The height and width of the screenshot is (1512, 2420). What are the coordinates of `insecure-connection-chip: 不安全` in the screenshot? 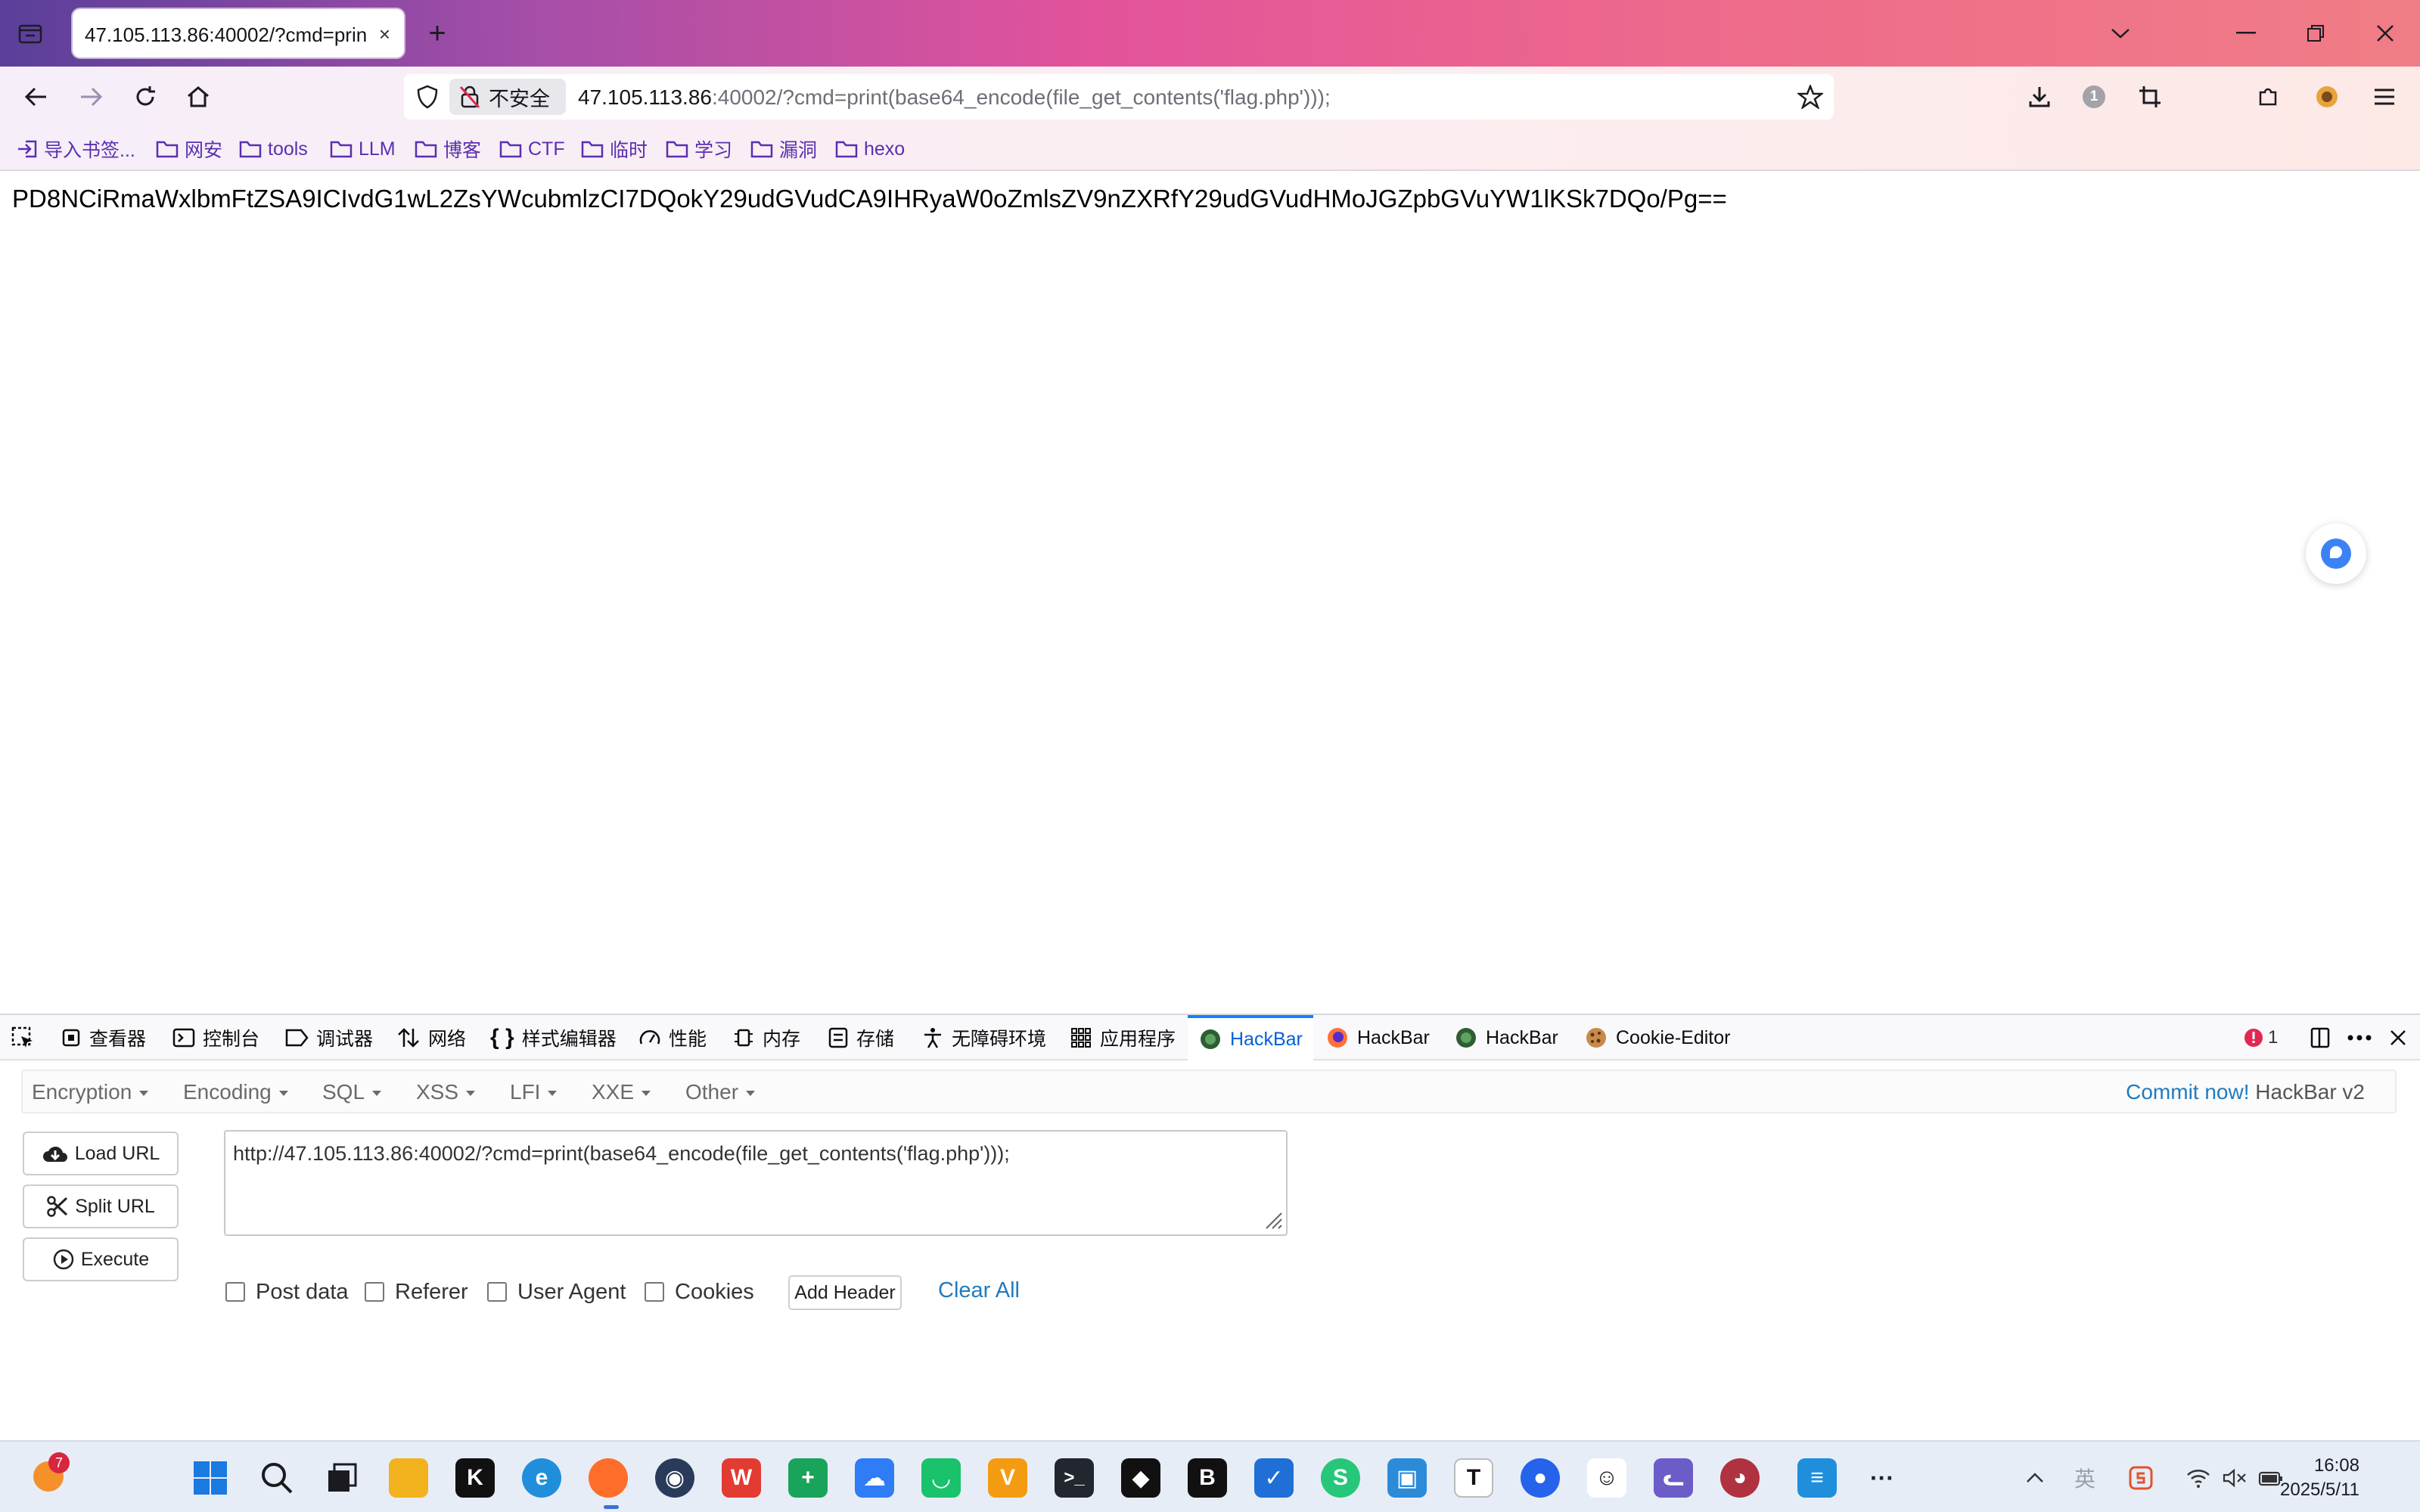 It's located at (508, 97).